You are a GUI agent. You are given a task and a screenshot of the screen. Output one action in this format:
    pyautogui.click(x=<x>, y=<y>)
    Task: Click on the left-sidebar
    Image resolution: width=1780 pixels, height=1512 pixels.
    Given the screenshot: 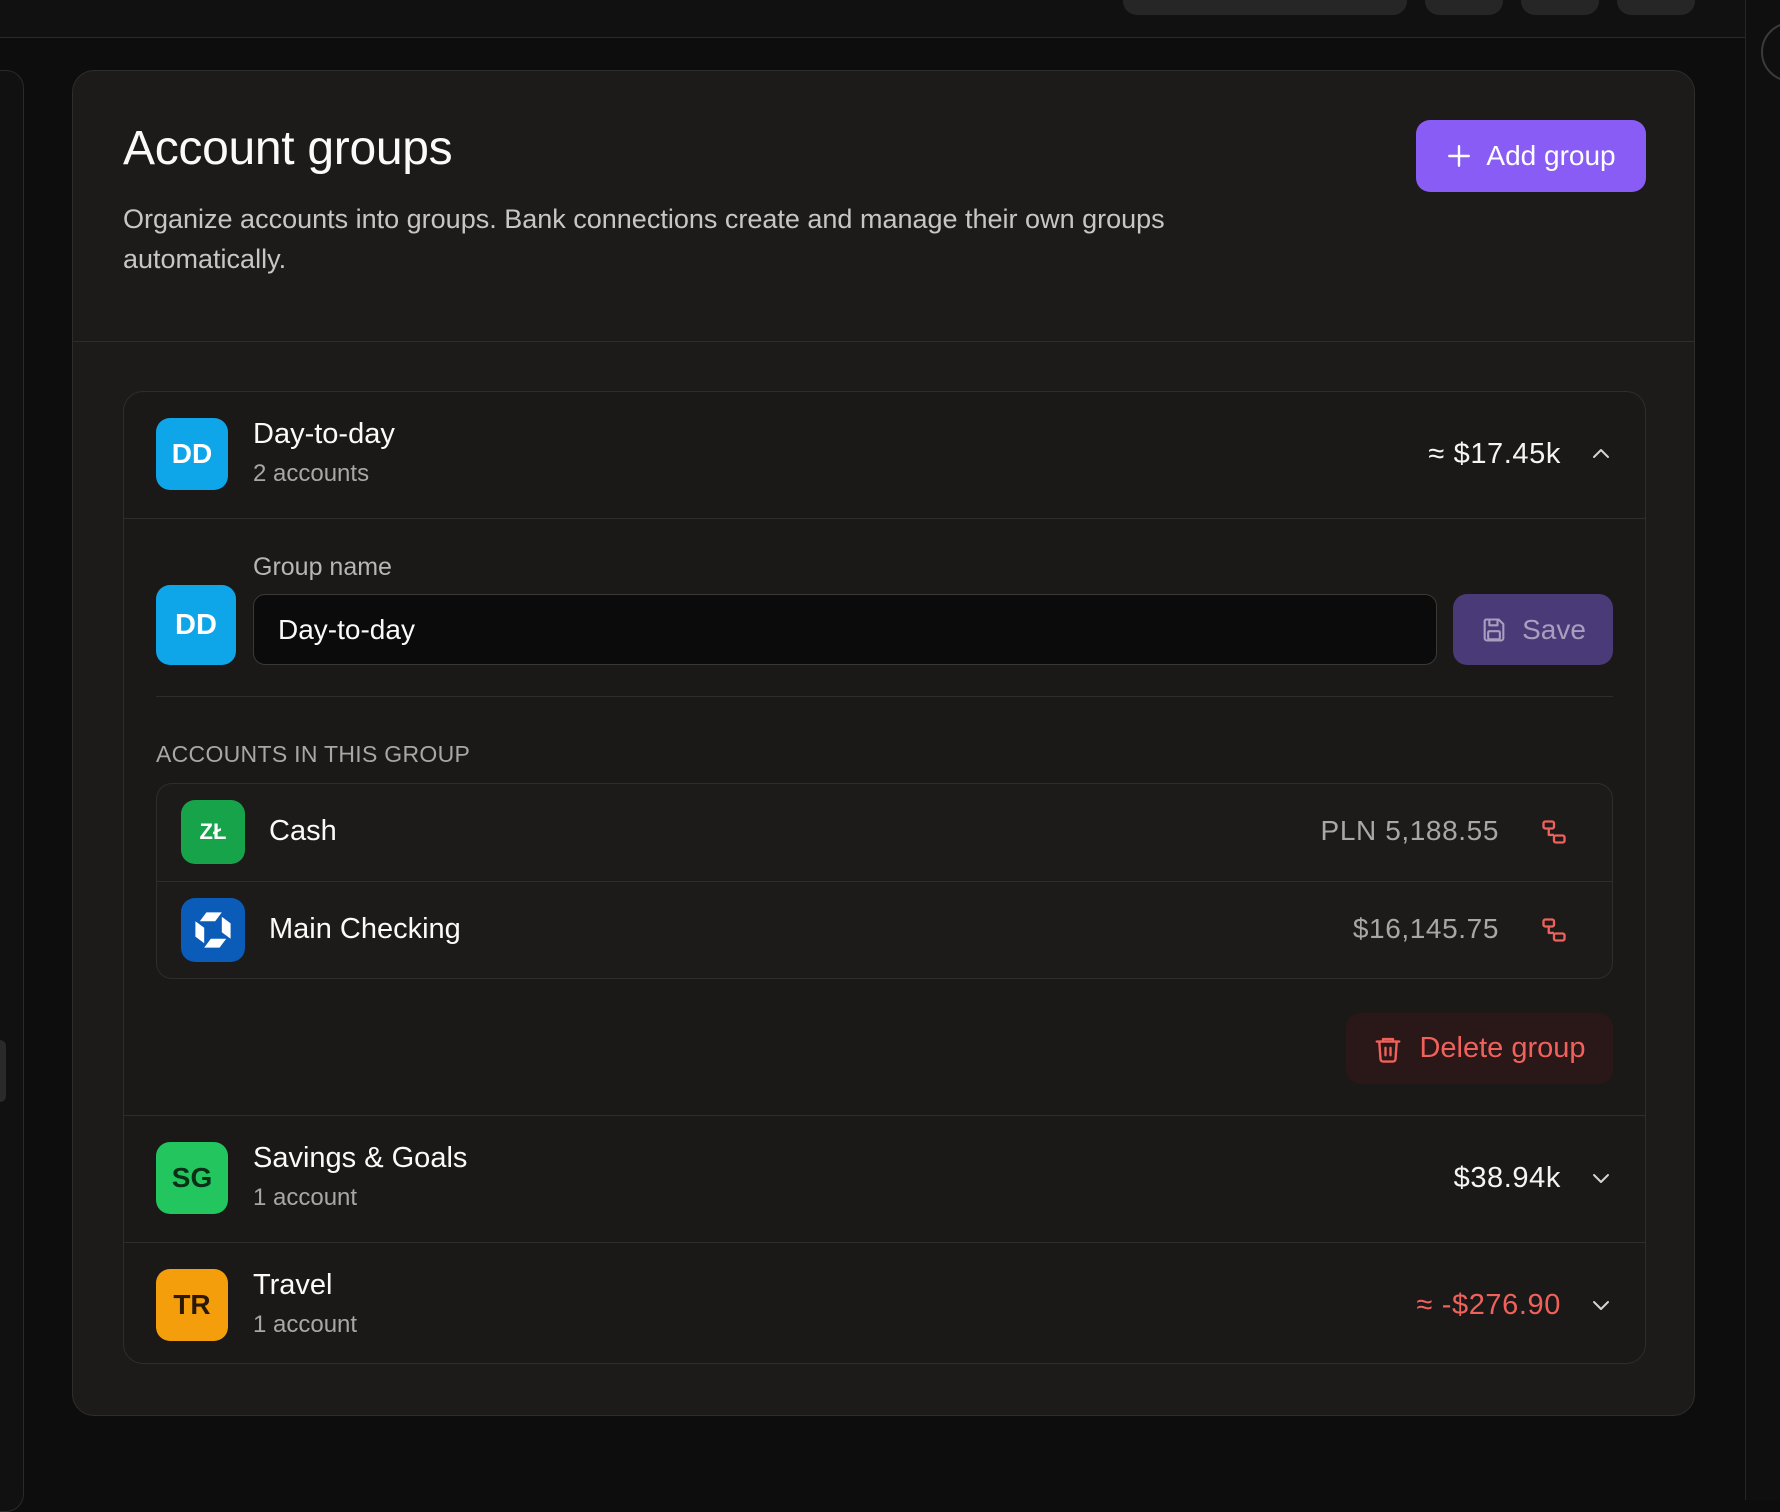 What is the action you would take?
    pyautogui.click(x=12, y=791)
    